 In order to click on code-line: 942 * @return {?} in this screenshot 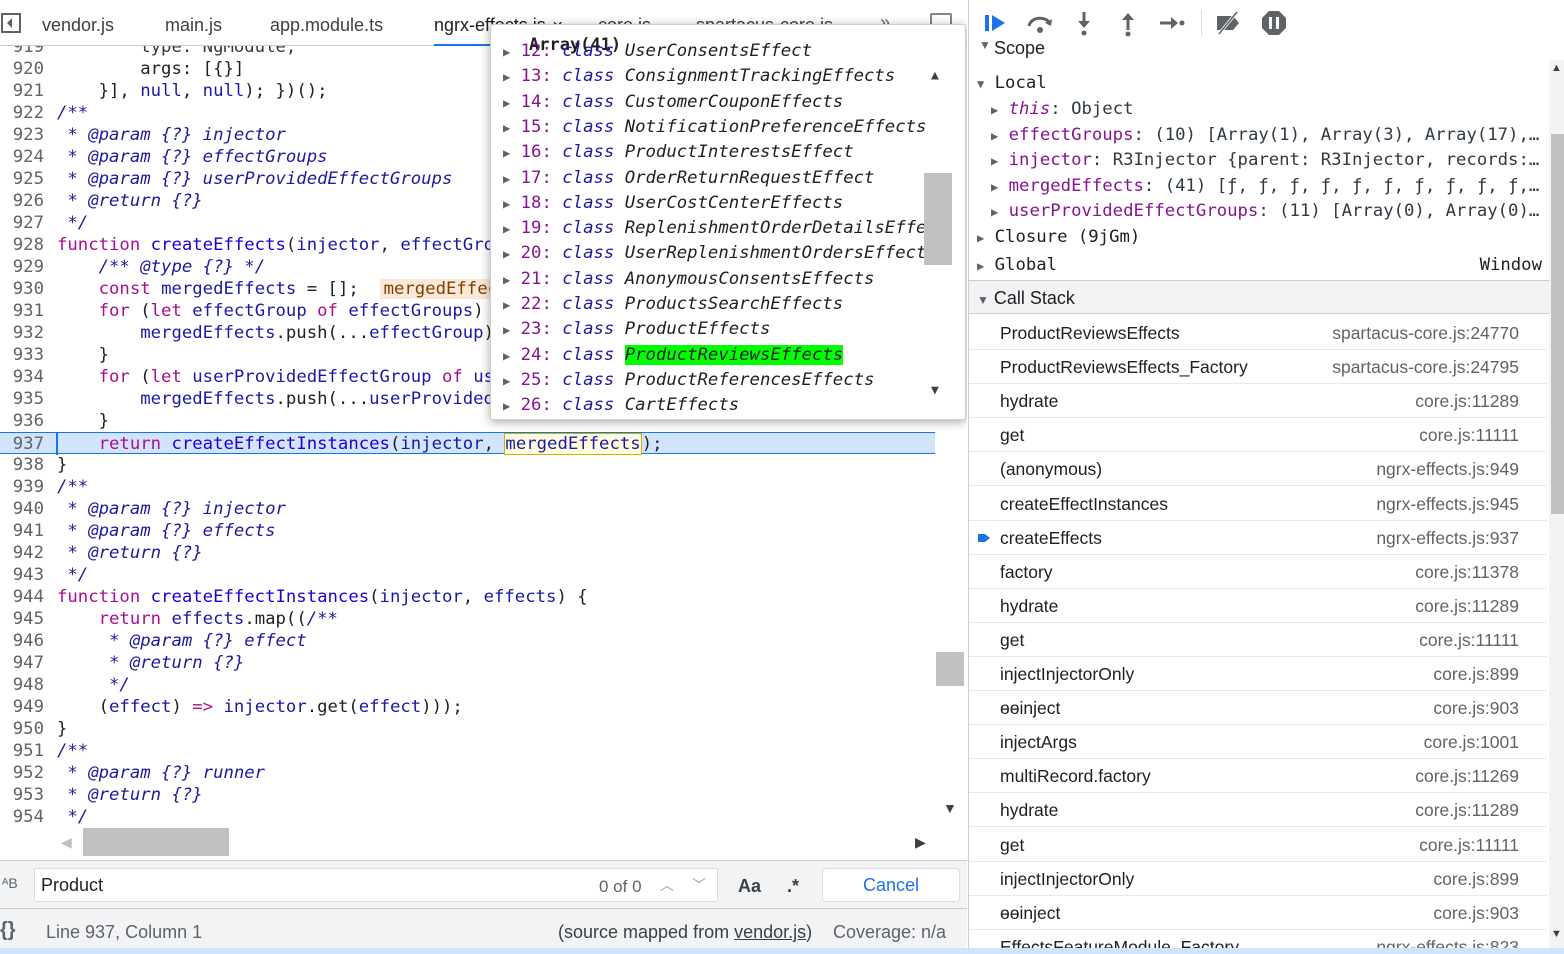, I will do `click(467, 553)`.